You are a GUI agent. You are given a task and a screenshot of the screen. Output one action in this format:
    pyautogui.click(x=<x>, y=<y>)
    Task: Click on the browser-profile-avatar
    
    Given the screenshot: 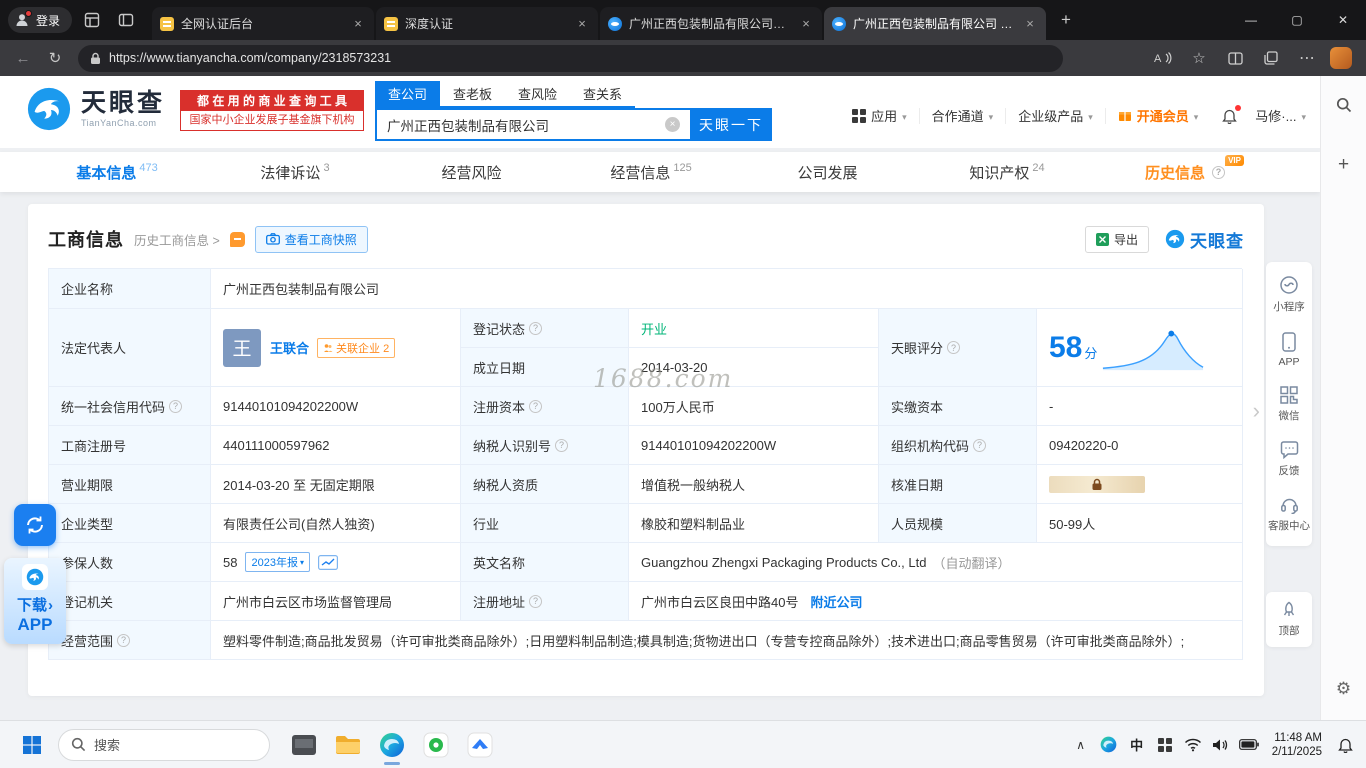 What is the action you would take?
    pyautogui.click(x=1341, y=58)
    